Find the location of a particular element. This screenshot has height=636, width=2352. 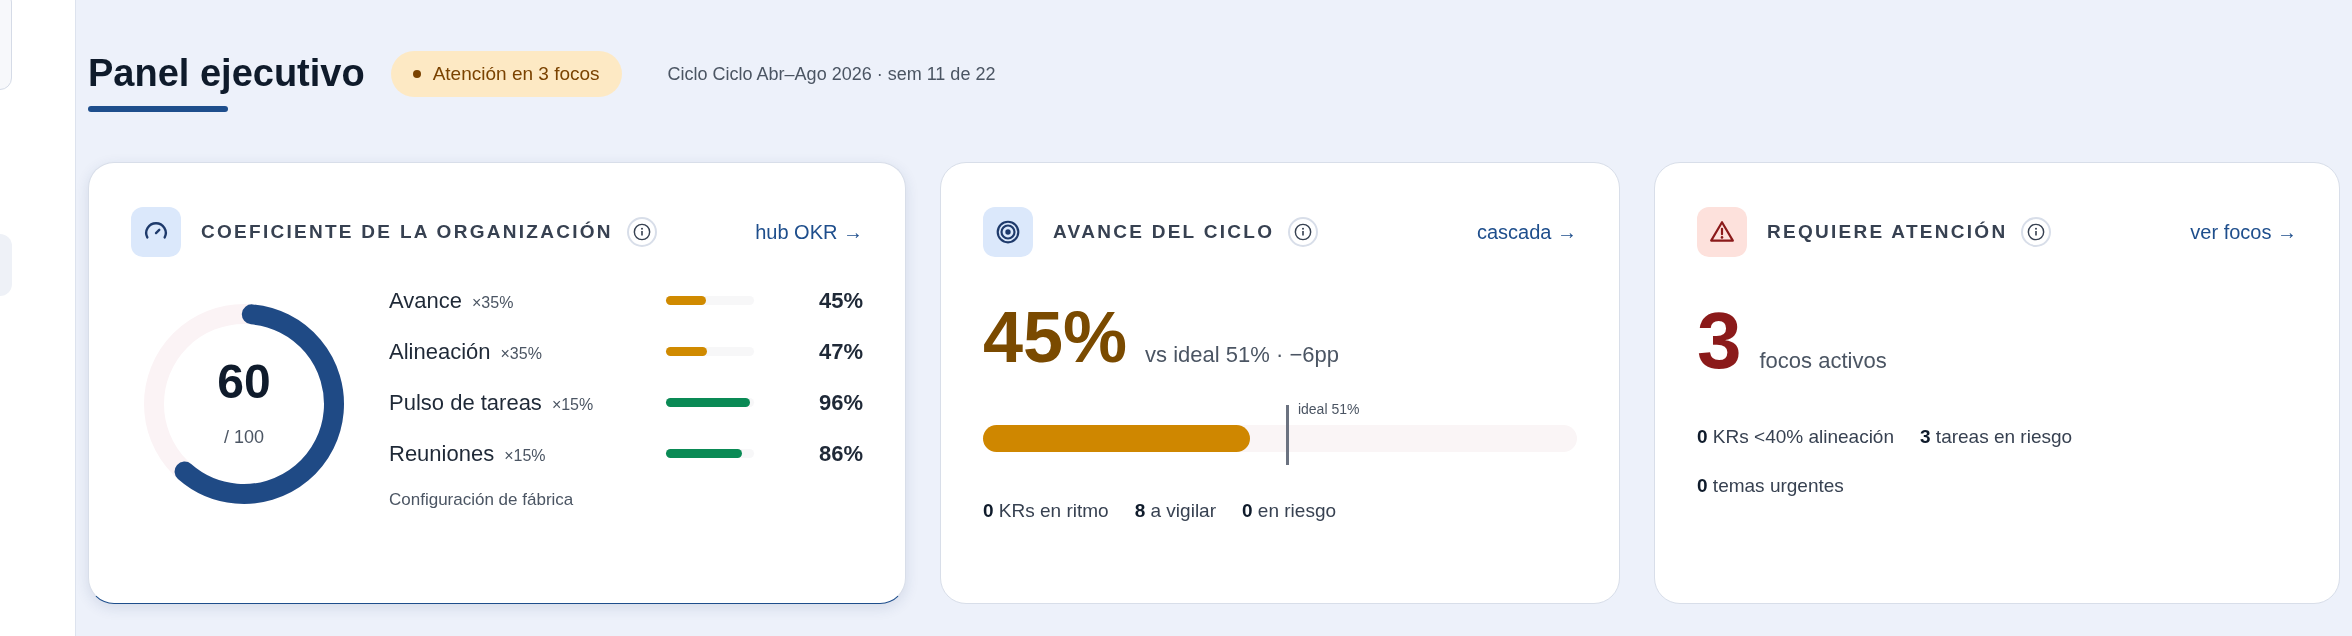

stat-text: 0 temas urgentes is located at coordinates (1770, 485).